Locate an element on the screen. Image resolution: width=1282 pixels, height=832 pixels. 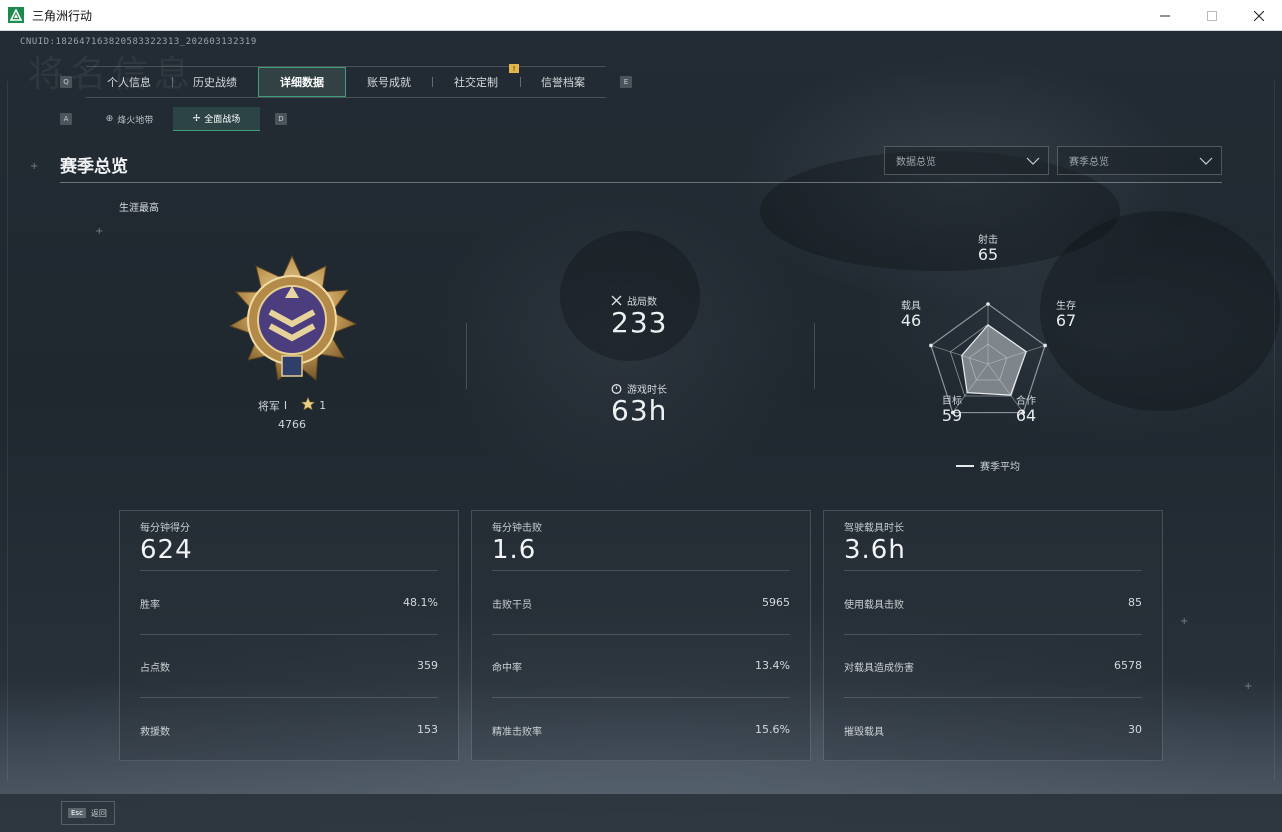
row-value: 153 is located at coordinates (427, 729).